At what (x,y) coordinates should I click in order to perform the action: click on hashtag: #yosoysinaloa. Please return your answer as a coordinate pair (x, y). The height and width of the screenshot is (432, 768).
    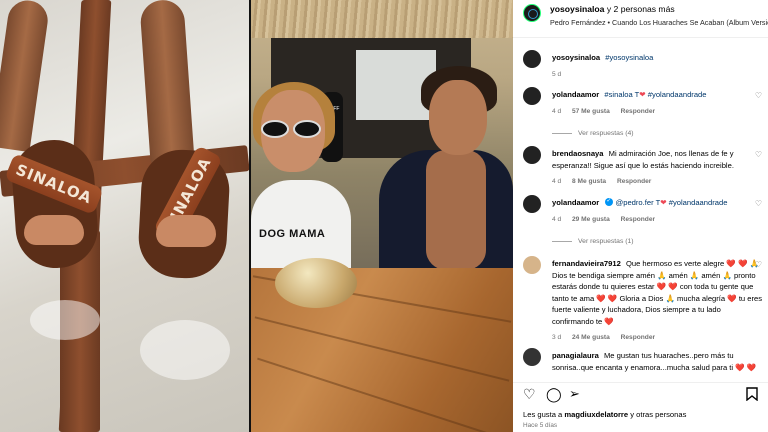
    Looking at the image, I should click on (629, 57).